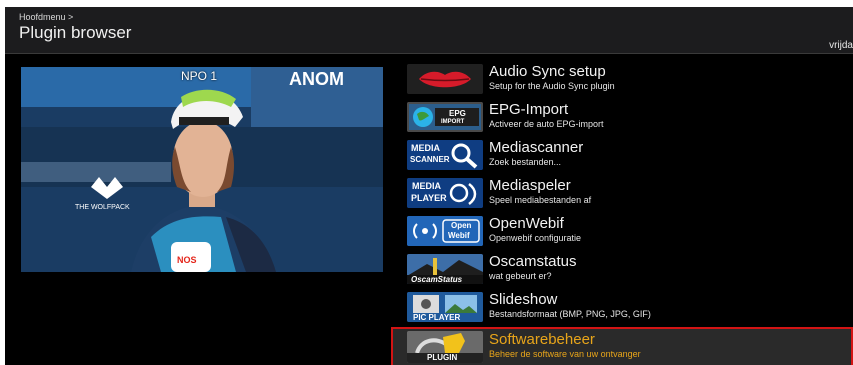 This screenshot has height=365, width=853. What do you see at coordinates (520, 276) in the screenshot?
I see `plugin-description: wat gebeurt er?` at bounding box center [520, 276].